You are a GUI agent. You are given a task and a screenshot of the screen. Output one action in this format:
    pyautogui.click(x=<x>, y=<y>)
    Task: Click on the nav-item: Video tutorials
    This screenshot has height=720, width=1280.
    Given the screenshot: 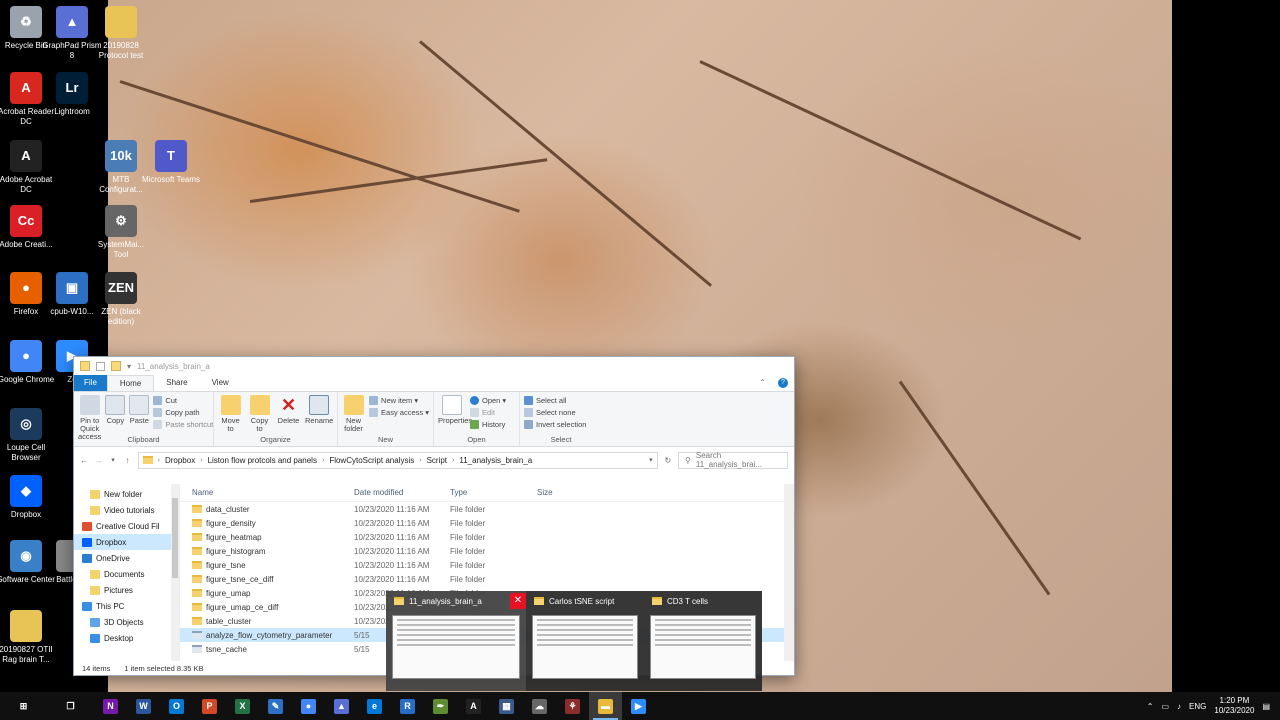 What is the action you would take?
    pyautogui.click(x=126, y=510)
    